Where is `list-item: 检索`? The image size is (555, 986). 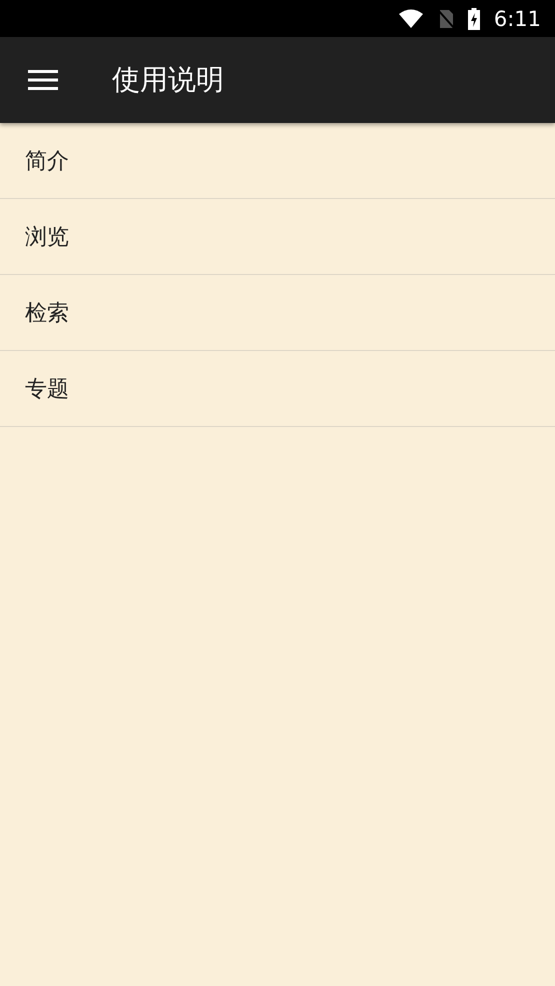 list-item: 检索 is located at coordinates (277, 313).